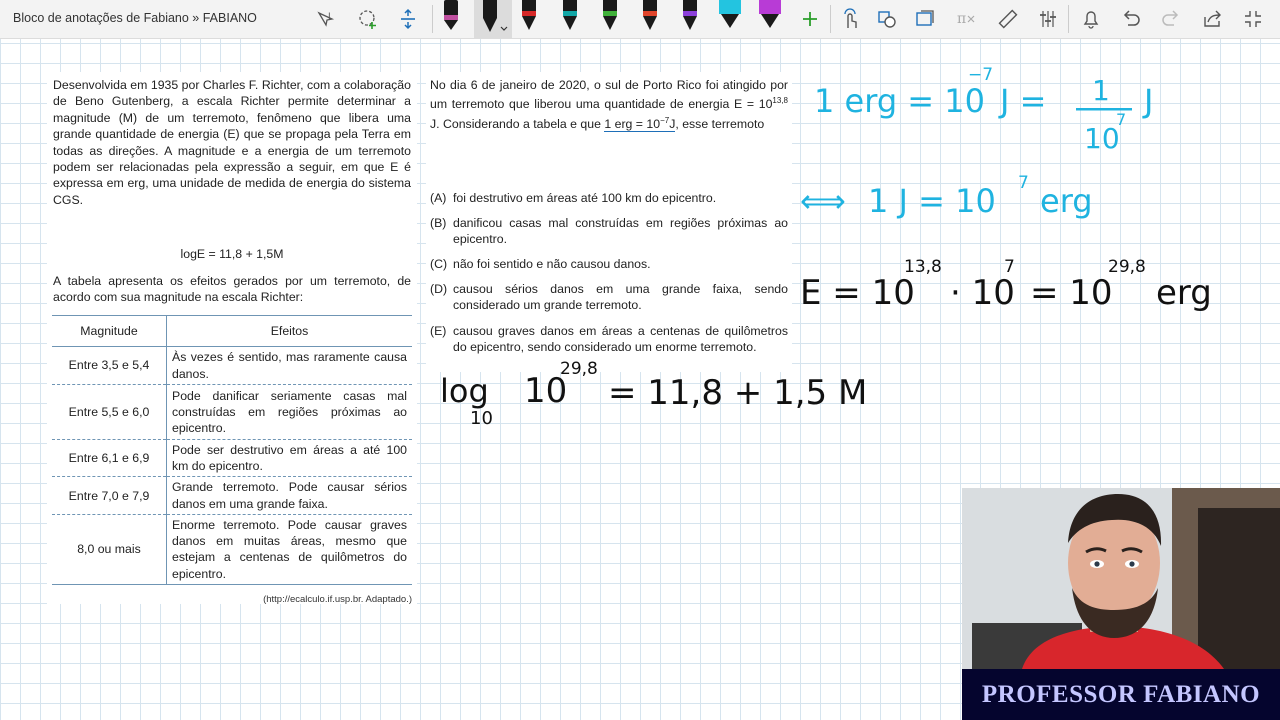 The height and width of the screenshot is (720, 1280). Describe the element at coordinates (1147, 101) in the screenshot. I see `hw-text: J` at that location.